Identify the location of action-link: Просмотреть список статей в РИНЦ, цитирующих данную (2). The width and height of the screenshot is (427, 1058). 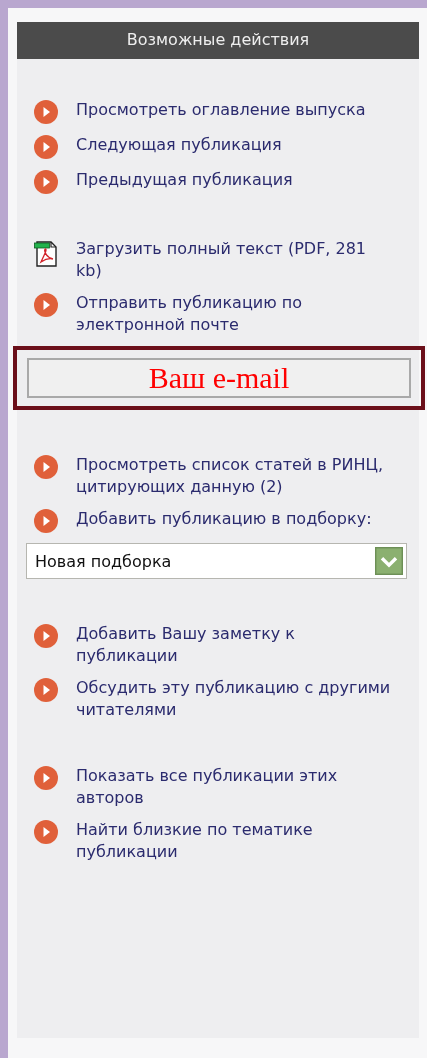
(236, 476).